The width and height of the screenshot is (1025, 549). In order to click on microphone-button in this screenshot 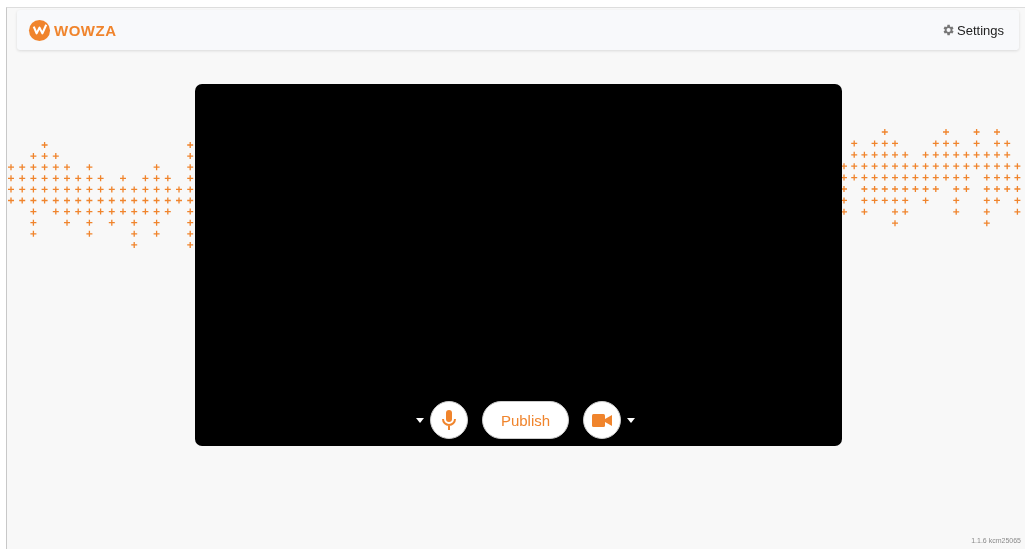, I will do `click(448, 420)`.